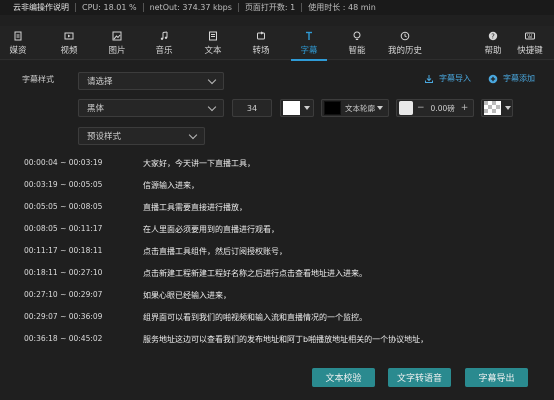  What do you see at coordinates (164, 35) in the screenshot?
I see `music-icon` at bounding box center [164, 35].